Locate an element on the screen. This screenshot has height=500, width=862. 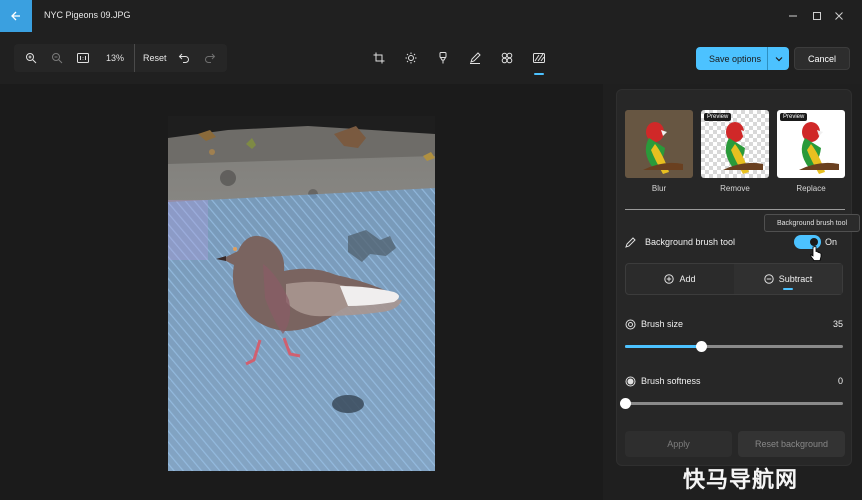
brush-softness-value: 0 is located at coordinates (840, 381).